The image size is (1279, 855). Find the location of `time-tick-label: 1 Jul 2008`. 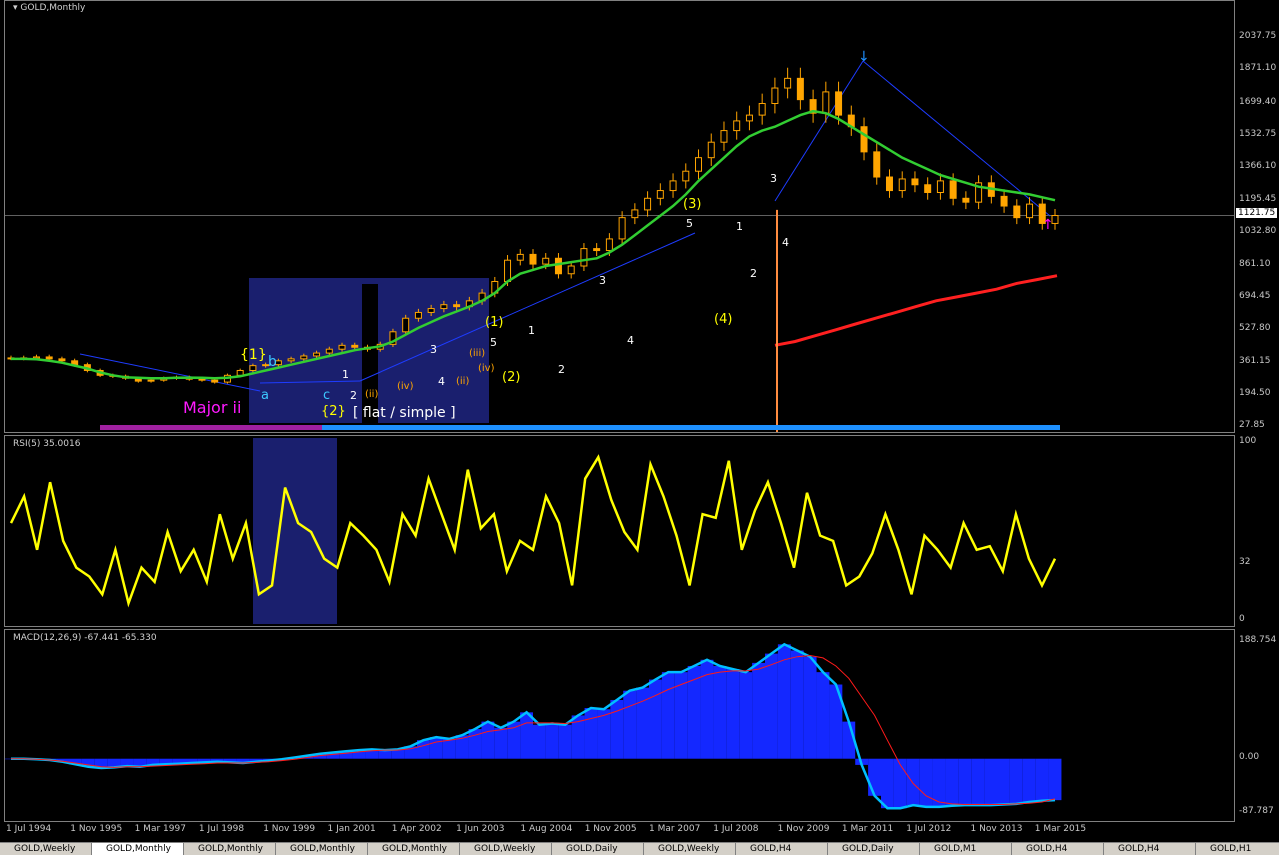

time-tick-label: 1 Jul 2008 is located at coordinates (736, 829).